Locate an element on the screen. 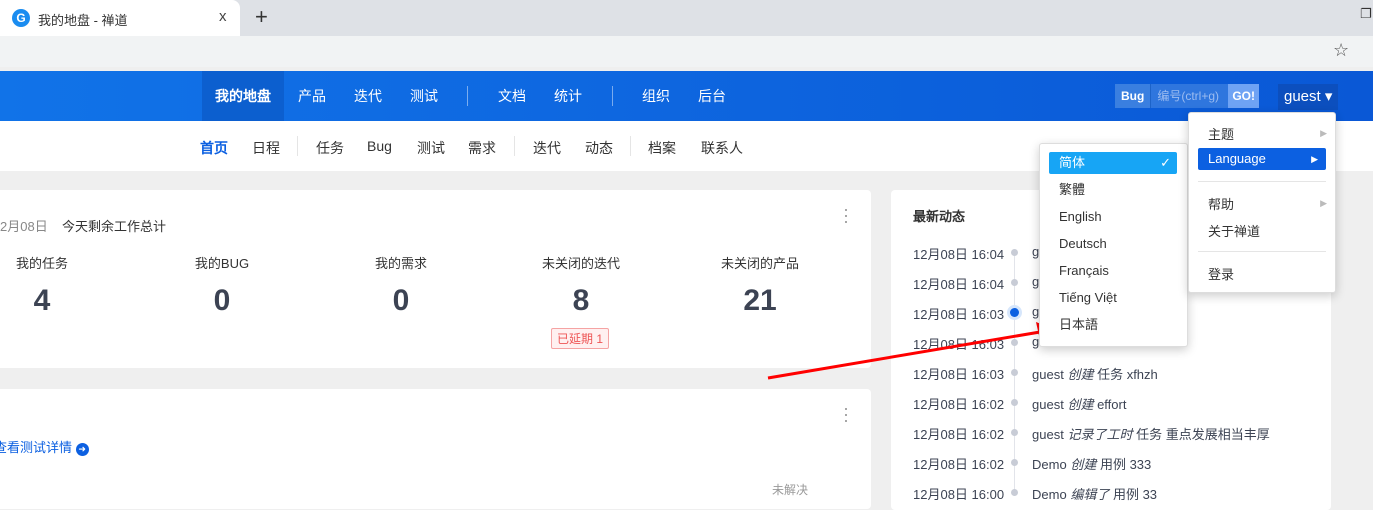 Image resolution: width=1373 pixels, height=510 pixels. menu-help: 帮助 is located at coordinates (1221, 203).